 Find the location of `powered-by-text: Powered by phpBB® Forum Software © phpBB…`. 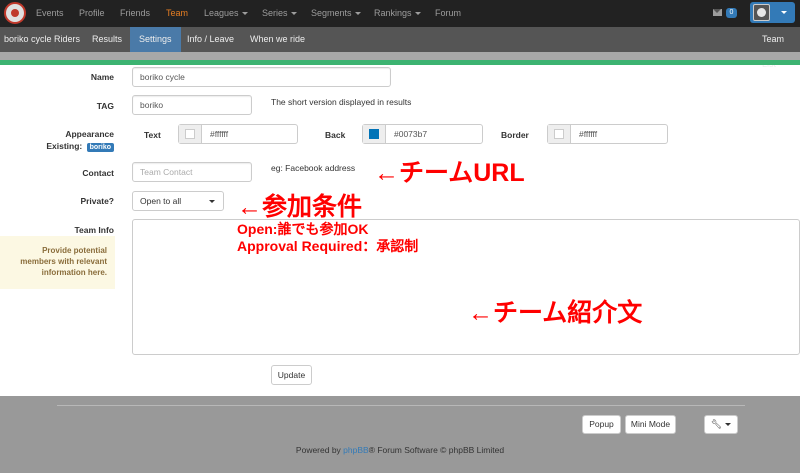

powered-by-text: Powered by phpBB® Forum Software © phpBB… is located at coordinates (400, 450).